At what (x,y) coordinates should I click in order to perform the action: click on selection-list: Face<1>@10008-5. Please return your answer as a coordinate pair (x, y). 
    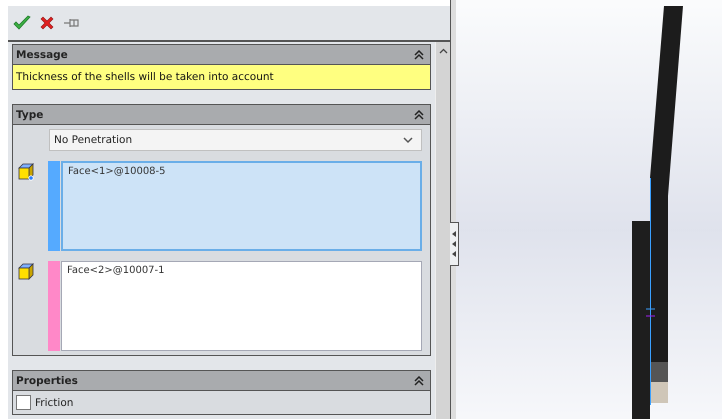
    Looking at the image, I should click on (241, 206).